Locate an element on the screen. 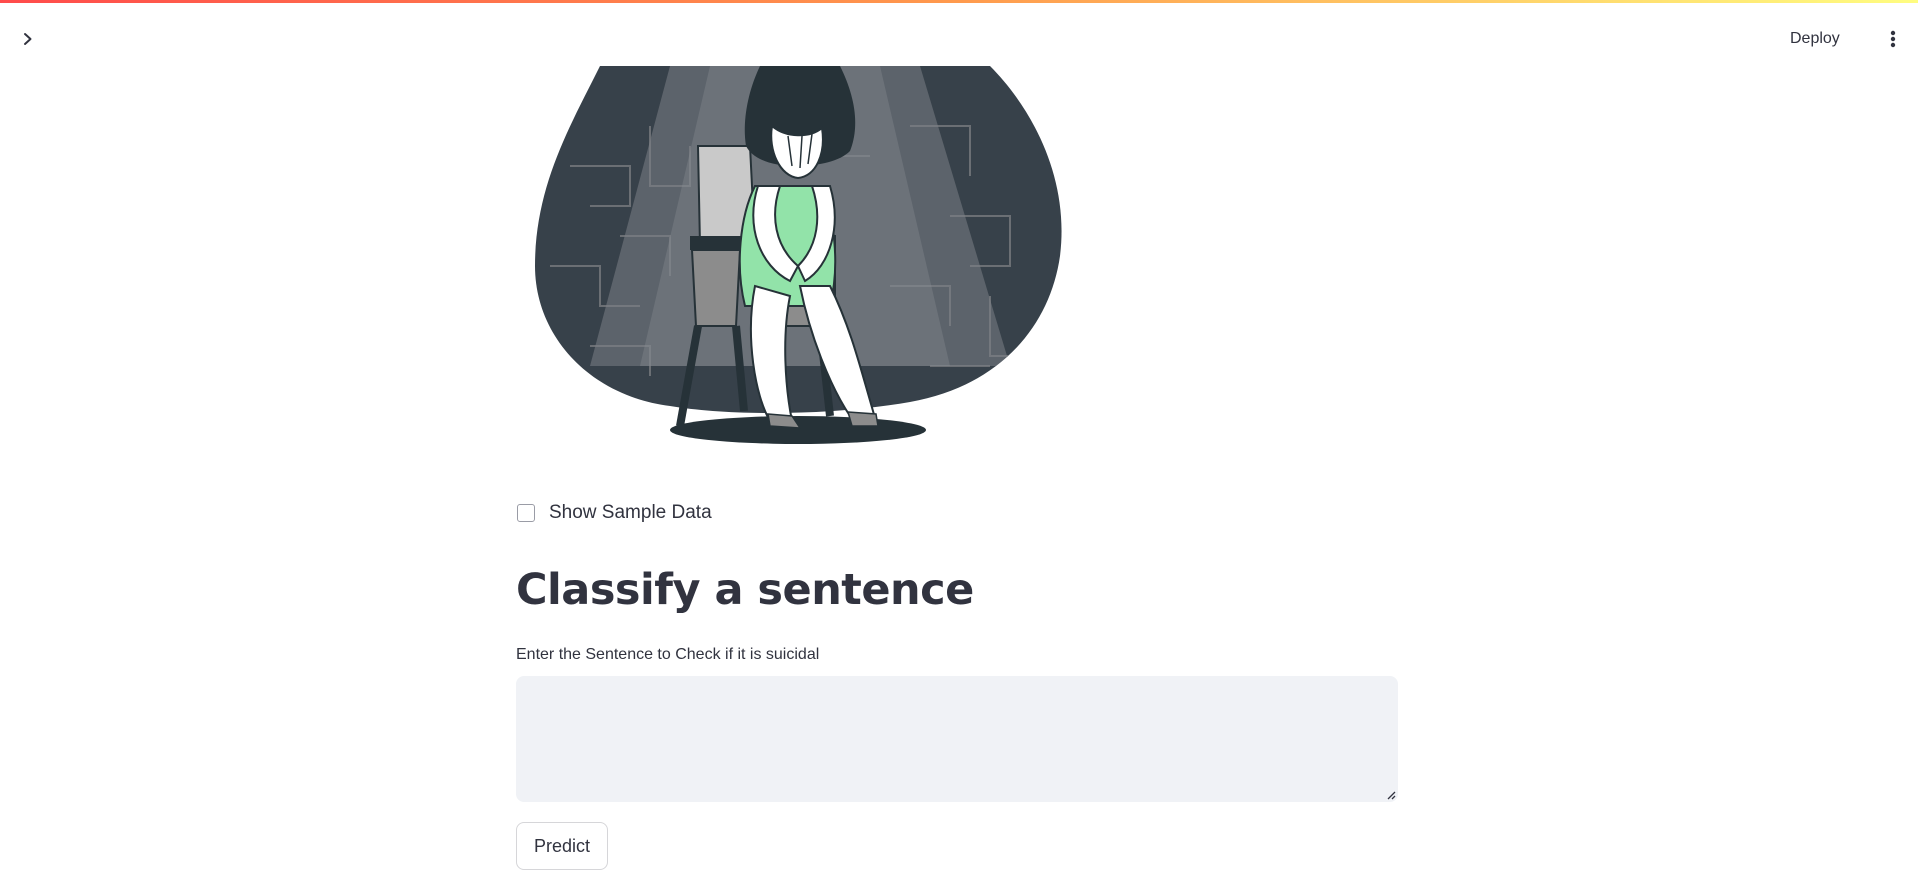 The height and width of the screenshot is (872, 1918). page-title: Classify a sentence is located at coordinates (745, 590).